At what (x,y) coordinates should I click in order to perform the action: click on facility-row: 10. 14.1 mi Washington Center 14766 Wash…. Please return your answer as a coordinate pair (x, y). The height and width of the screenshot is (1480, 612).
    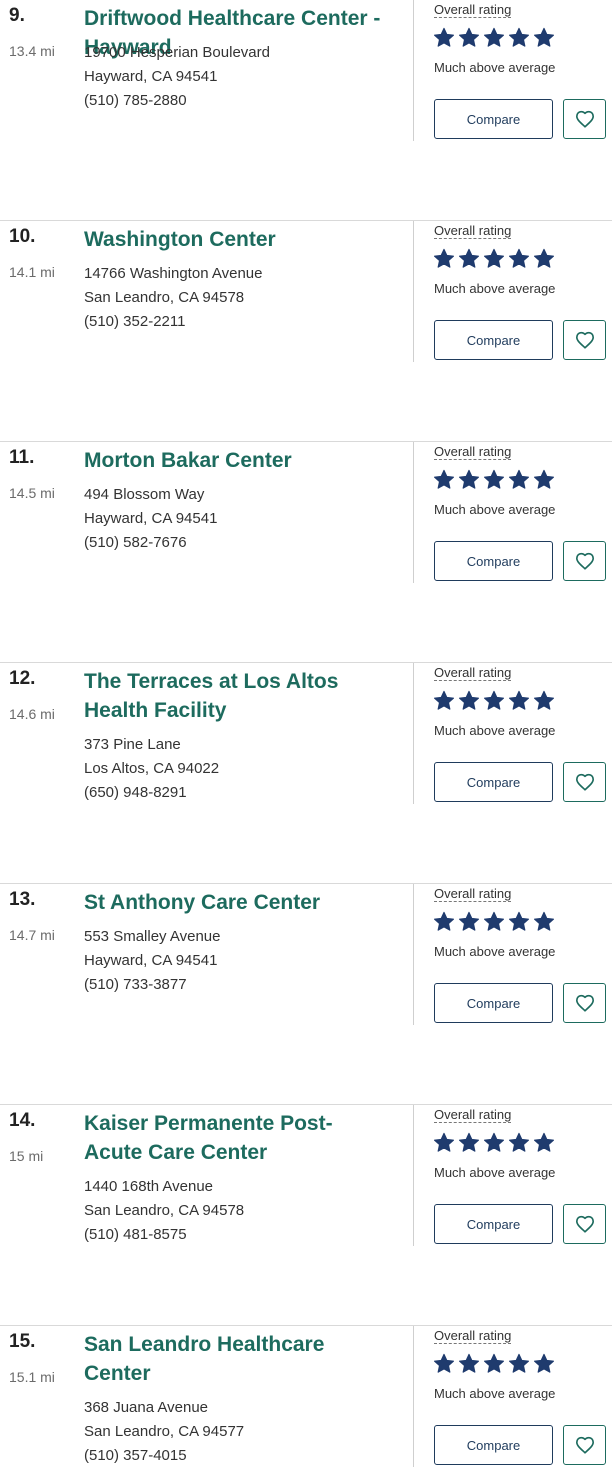
    Looking at the image, I should click on (306, 331).